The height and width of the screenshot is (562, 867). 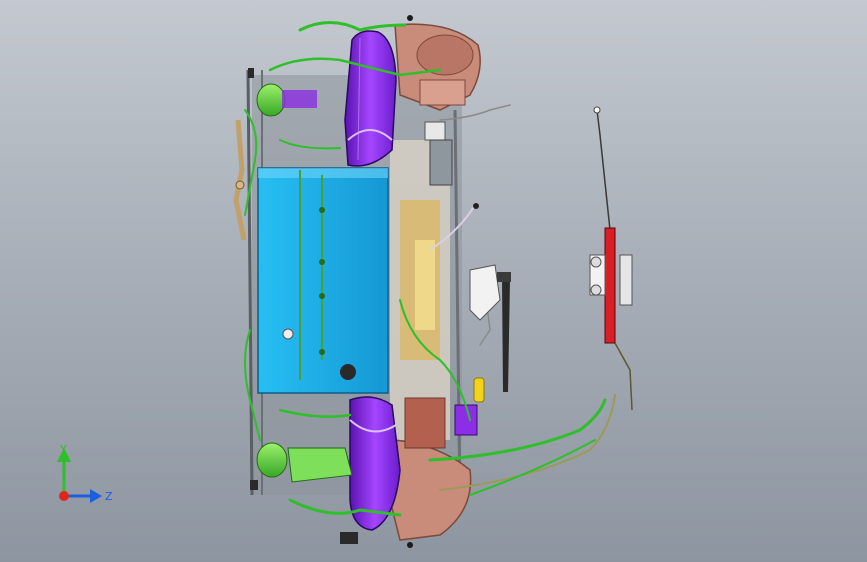 I want to click on x-axis-origin-icon, so click(x=64, y=496).